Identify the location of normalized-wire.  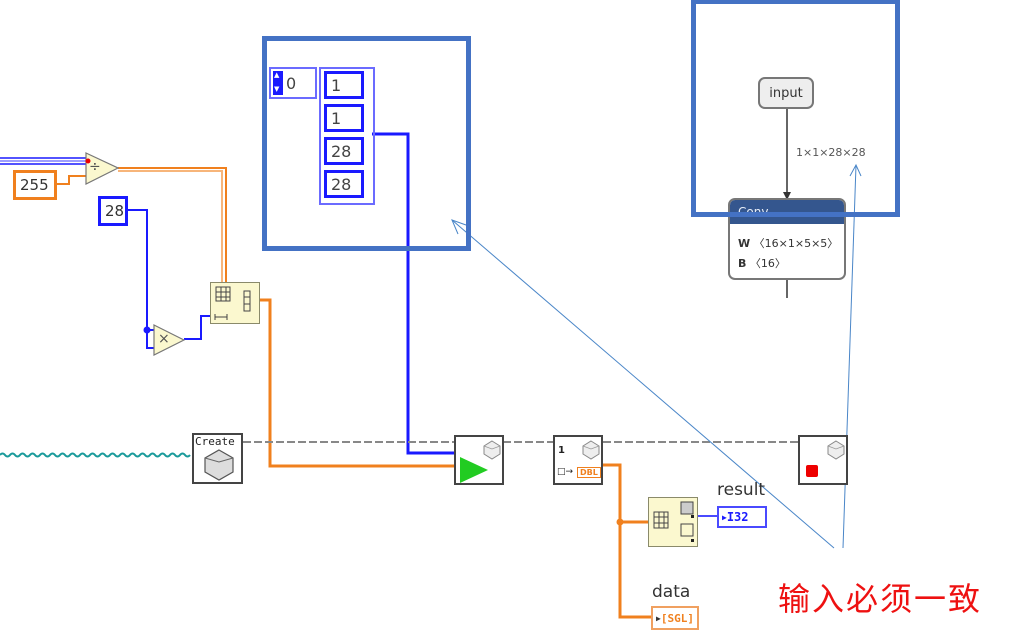
(172, 225).